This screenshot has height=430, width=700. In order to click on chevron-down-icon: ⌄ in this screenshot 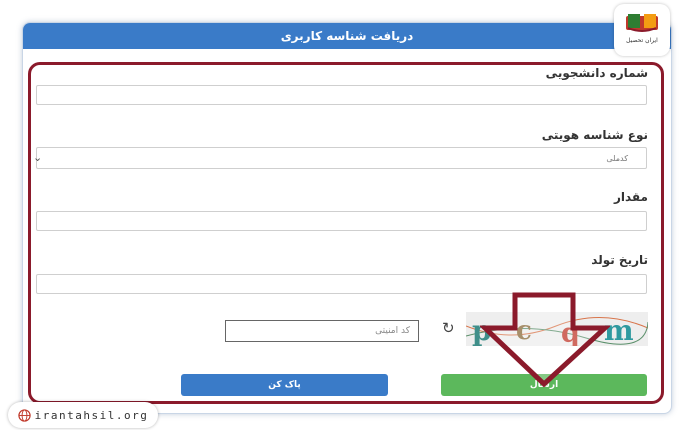, I will do `click(37, 157)`.